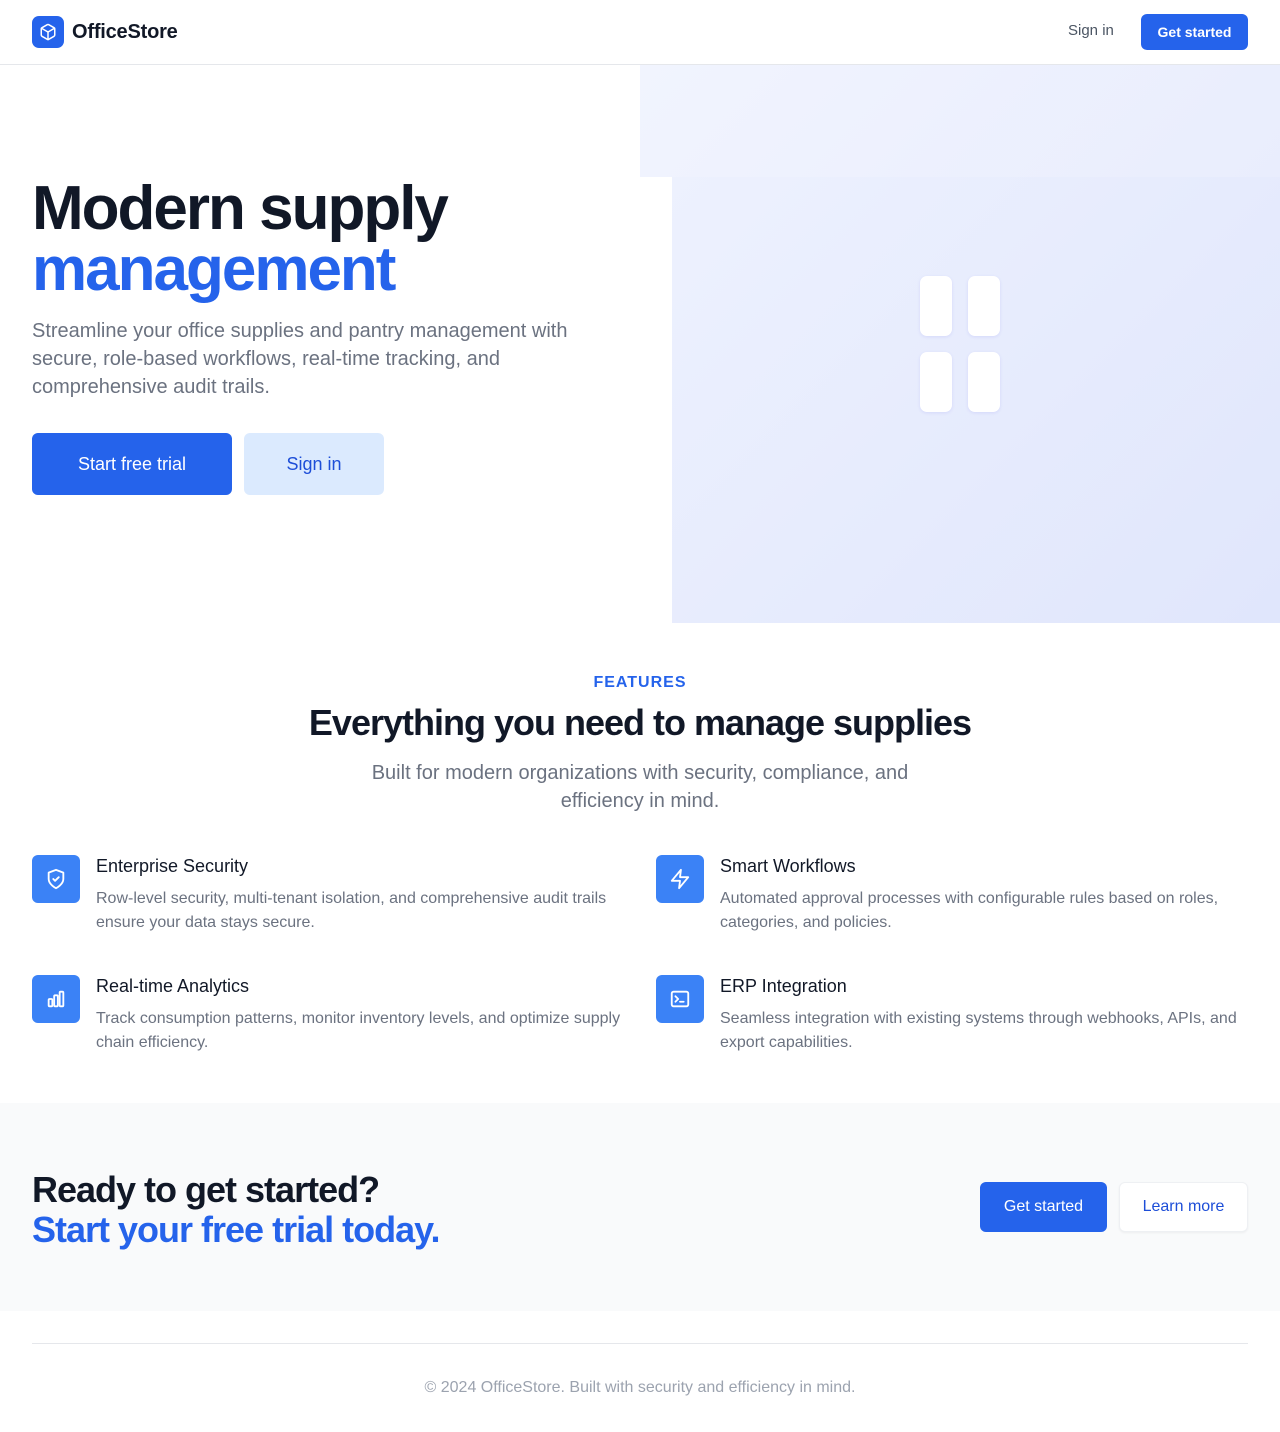 This screenshot has height=1432, width=1280. What do you see at coordinates (680, 879) in the screenshot?
I see `lightning-bolt-icon` at bounding box center [680, 879].